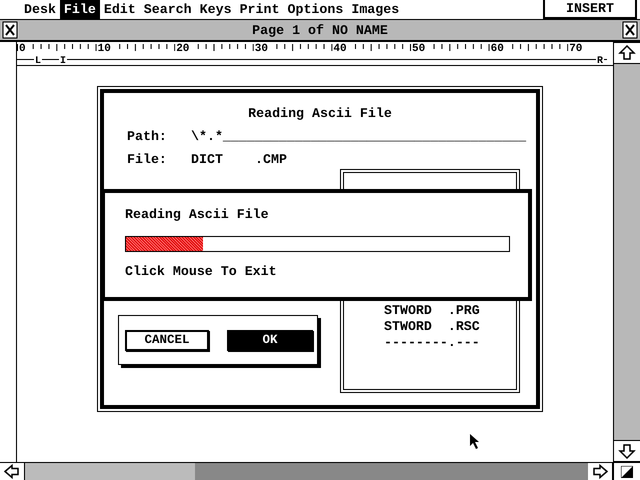 The image size is (640, 480). I want to click on scroll-up-icon, so click(627, 53).